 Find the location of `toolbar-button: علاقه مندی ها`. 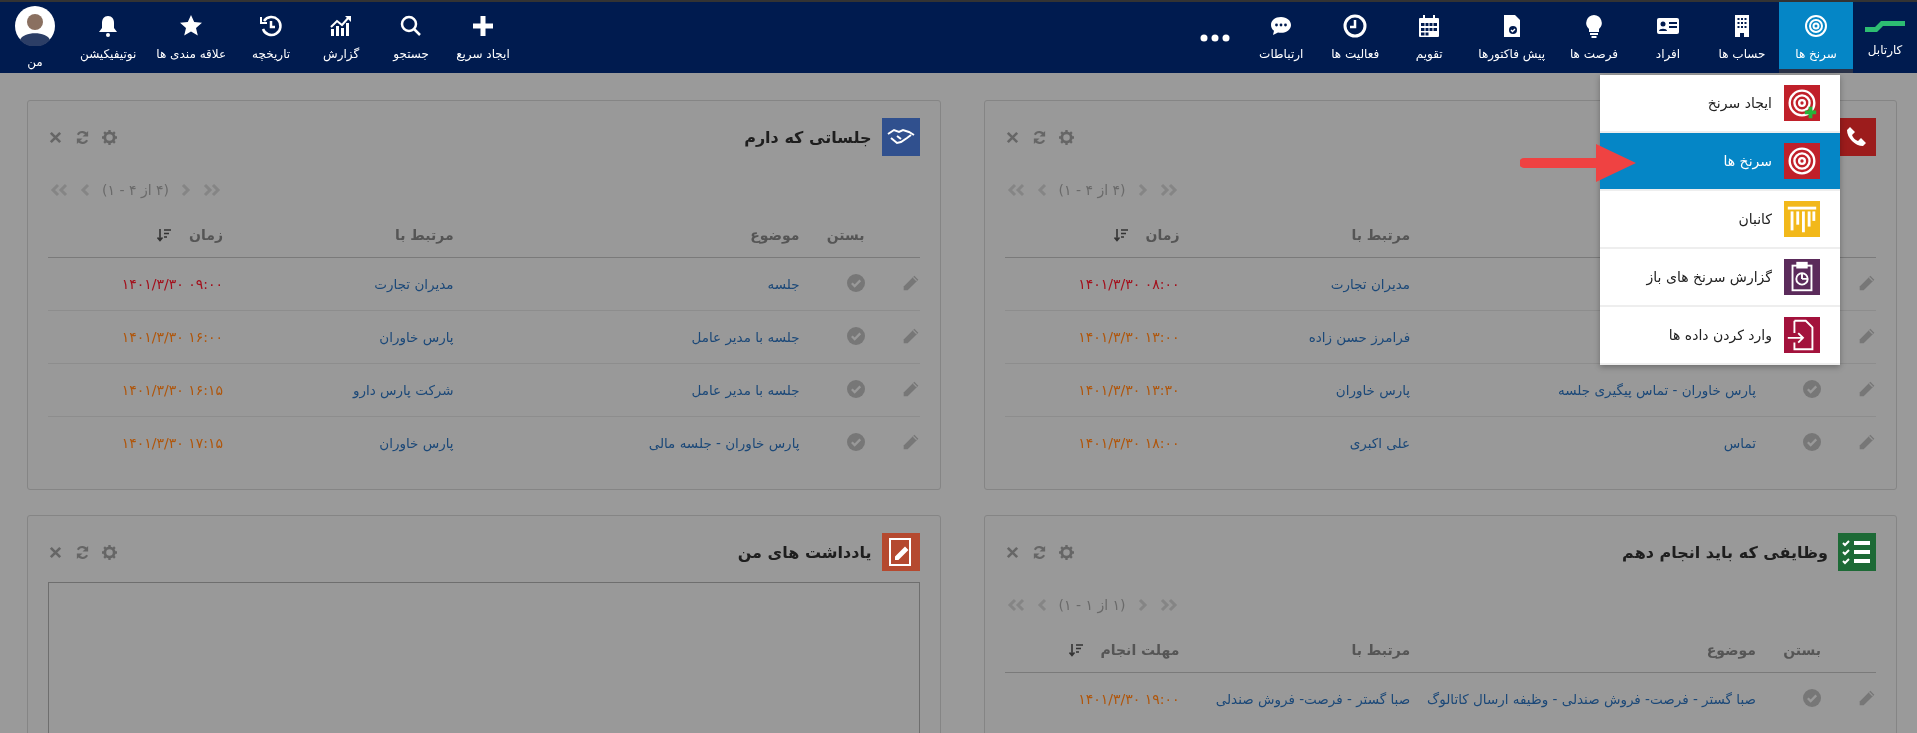

toolbar-button: علاقه مندی ها is located at coordinates (191, 37).